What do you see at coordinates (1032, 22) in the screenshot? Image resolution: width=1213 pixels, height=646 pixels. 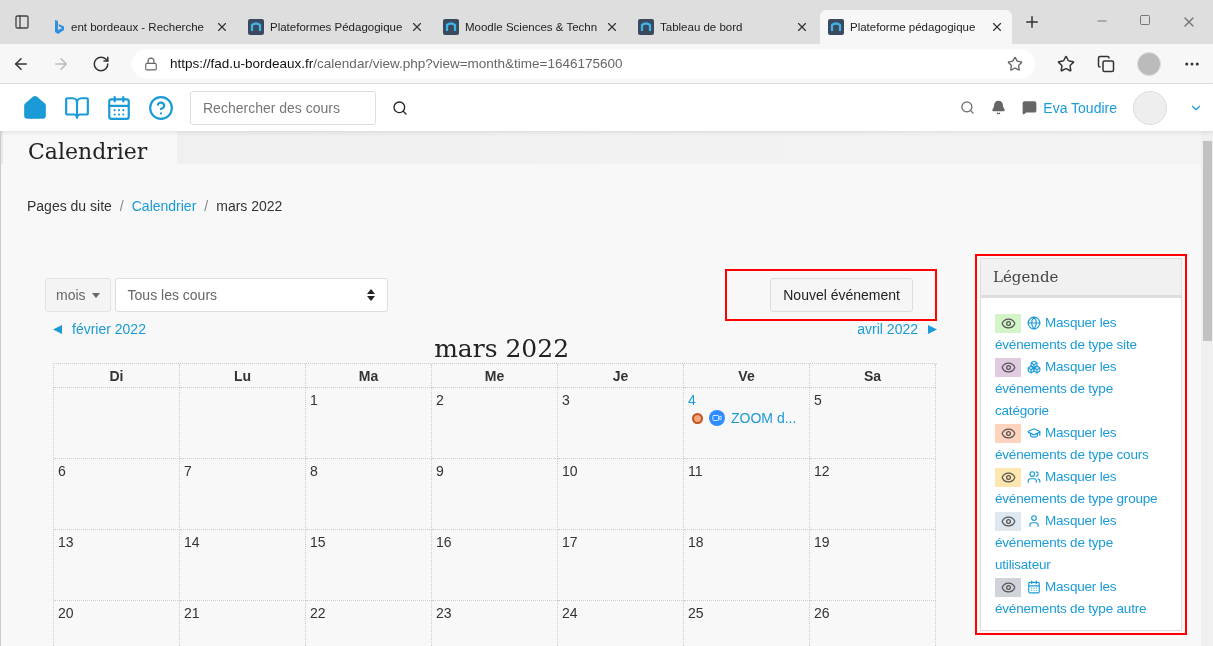 I see `new-tab-icon` at bounding box center [1032, 22].